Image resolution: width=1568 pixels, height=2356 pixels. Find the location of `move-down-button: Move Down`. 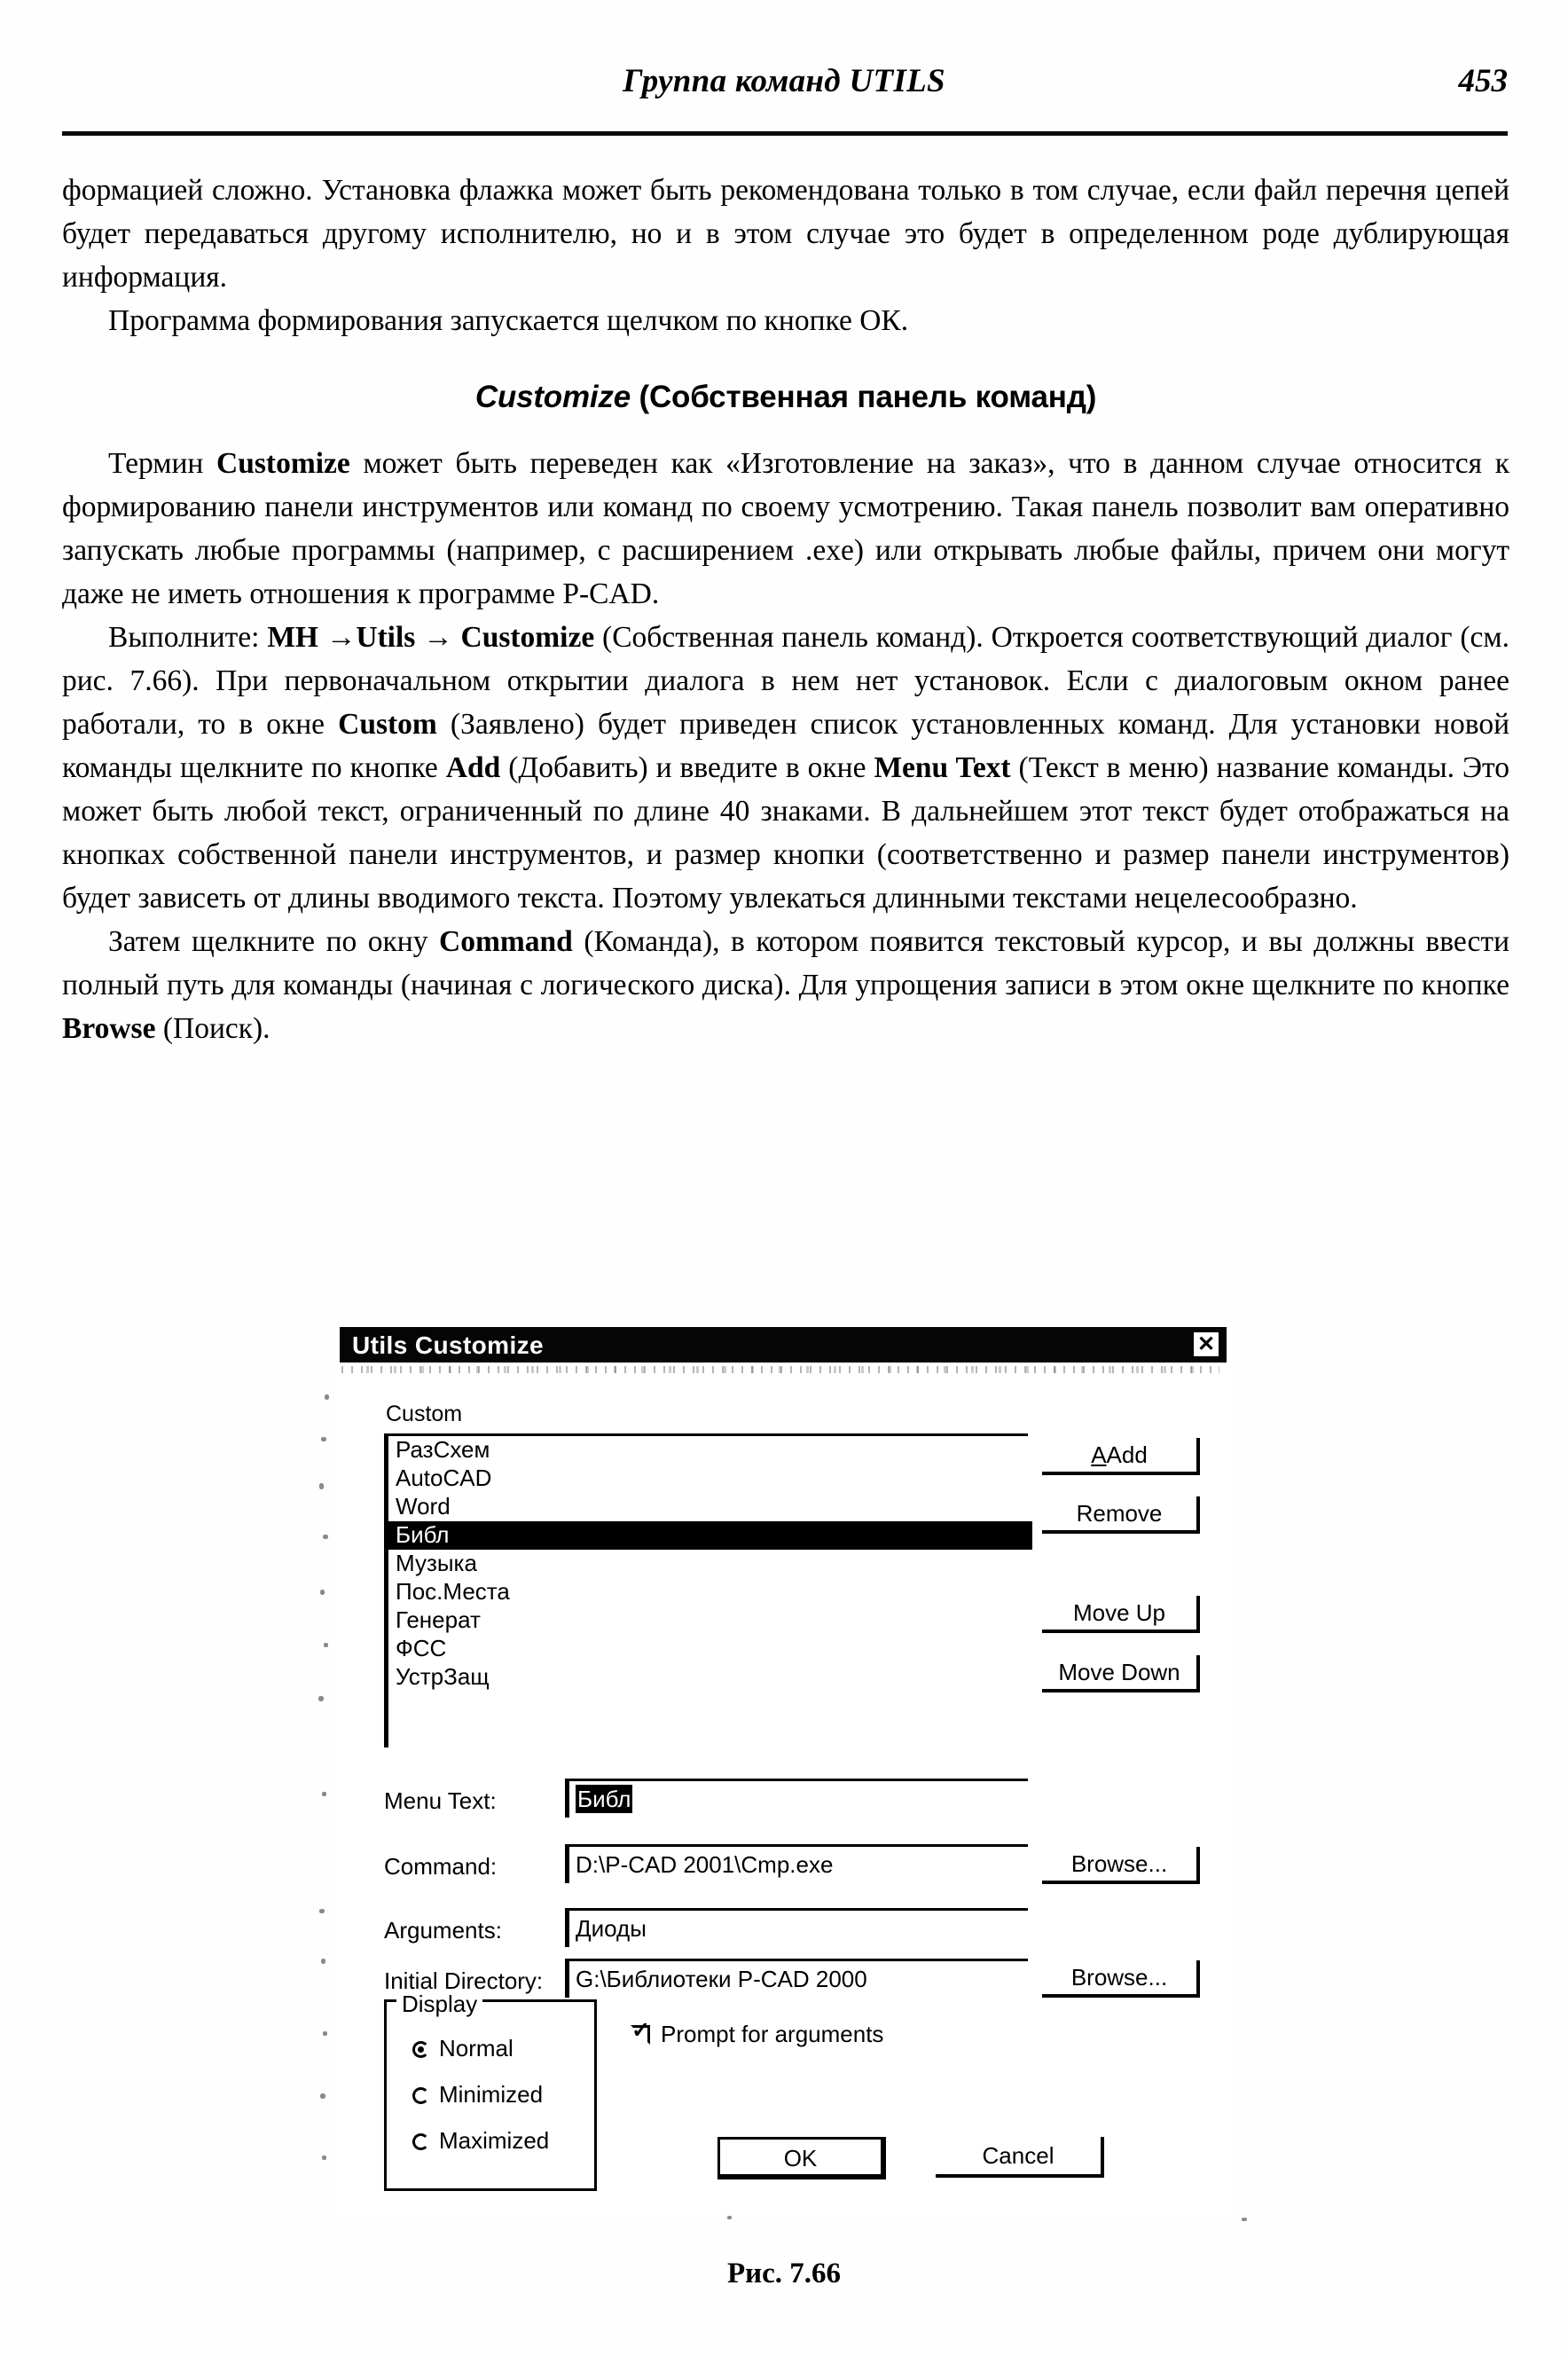

move-down-button: Move Down is located at coordinates (1121, 1673).